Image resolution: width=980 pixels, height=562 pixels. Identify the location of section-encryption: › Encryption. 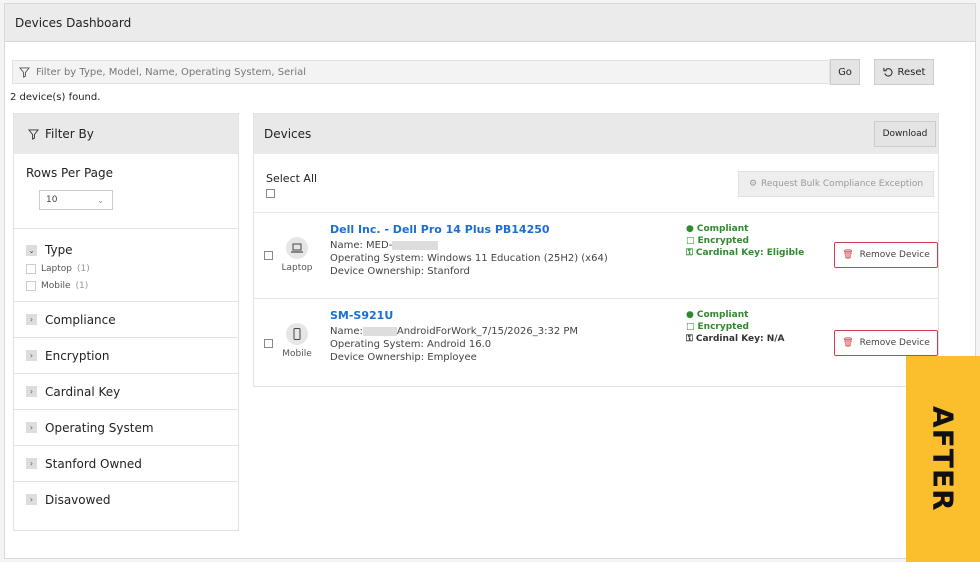
(126, 355).